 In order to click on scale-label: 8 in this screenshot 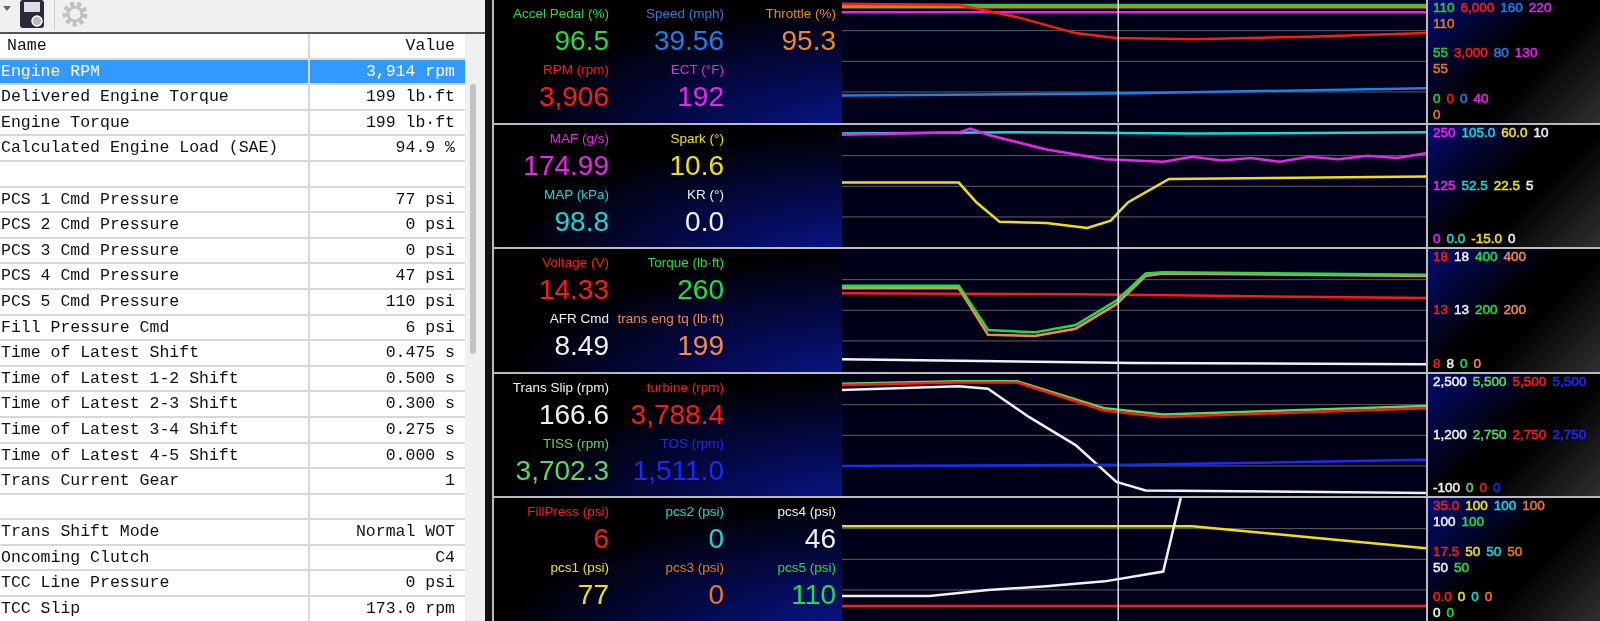, I will do `click(1450, 363)`.